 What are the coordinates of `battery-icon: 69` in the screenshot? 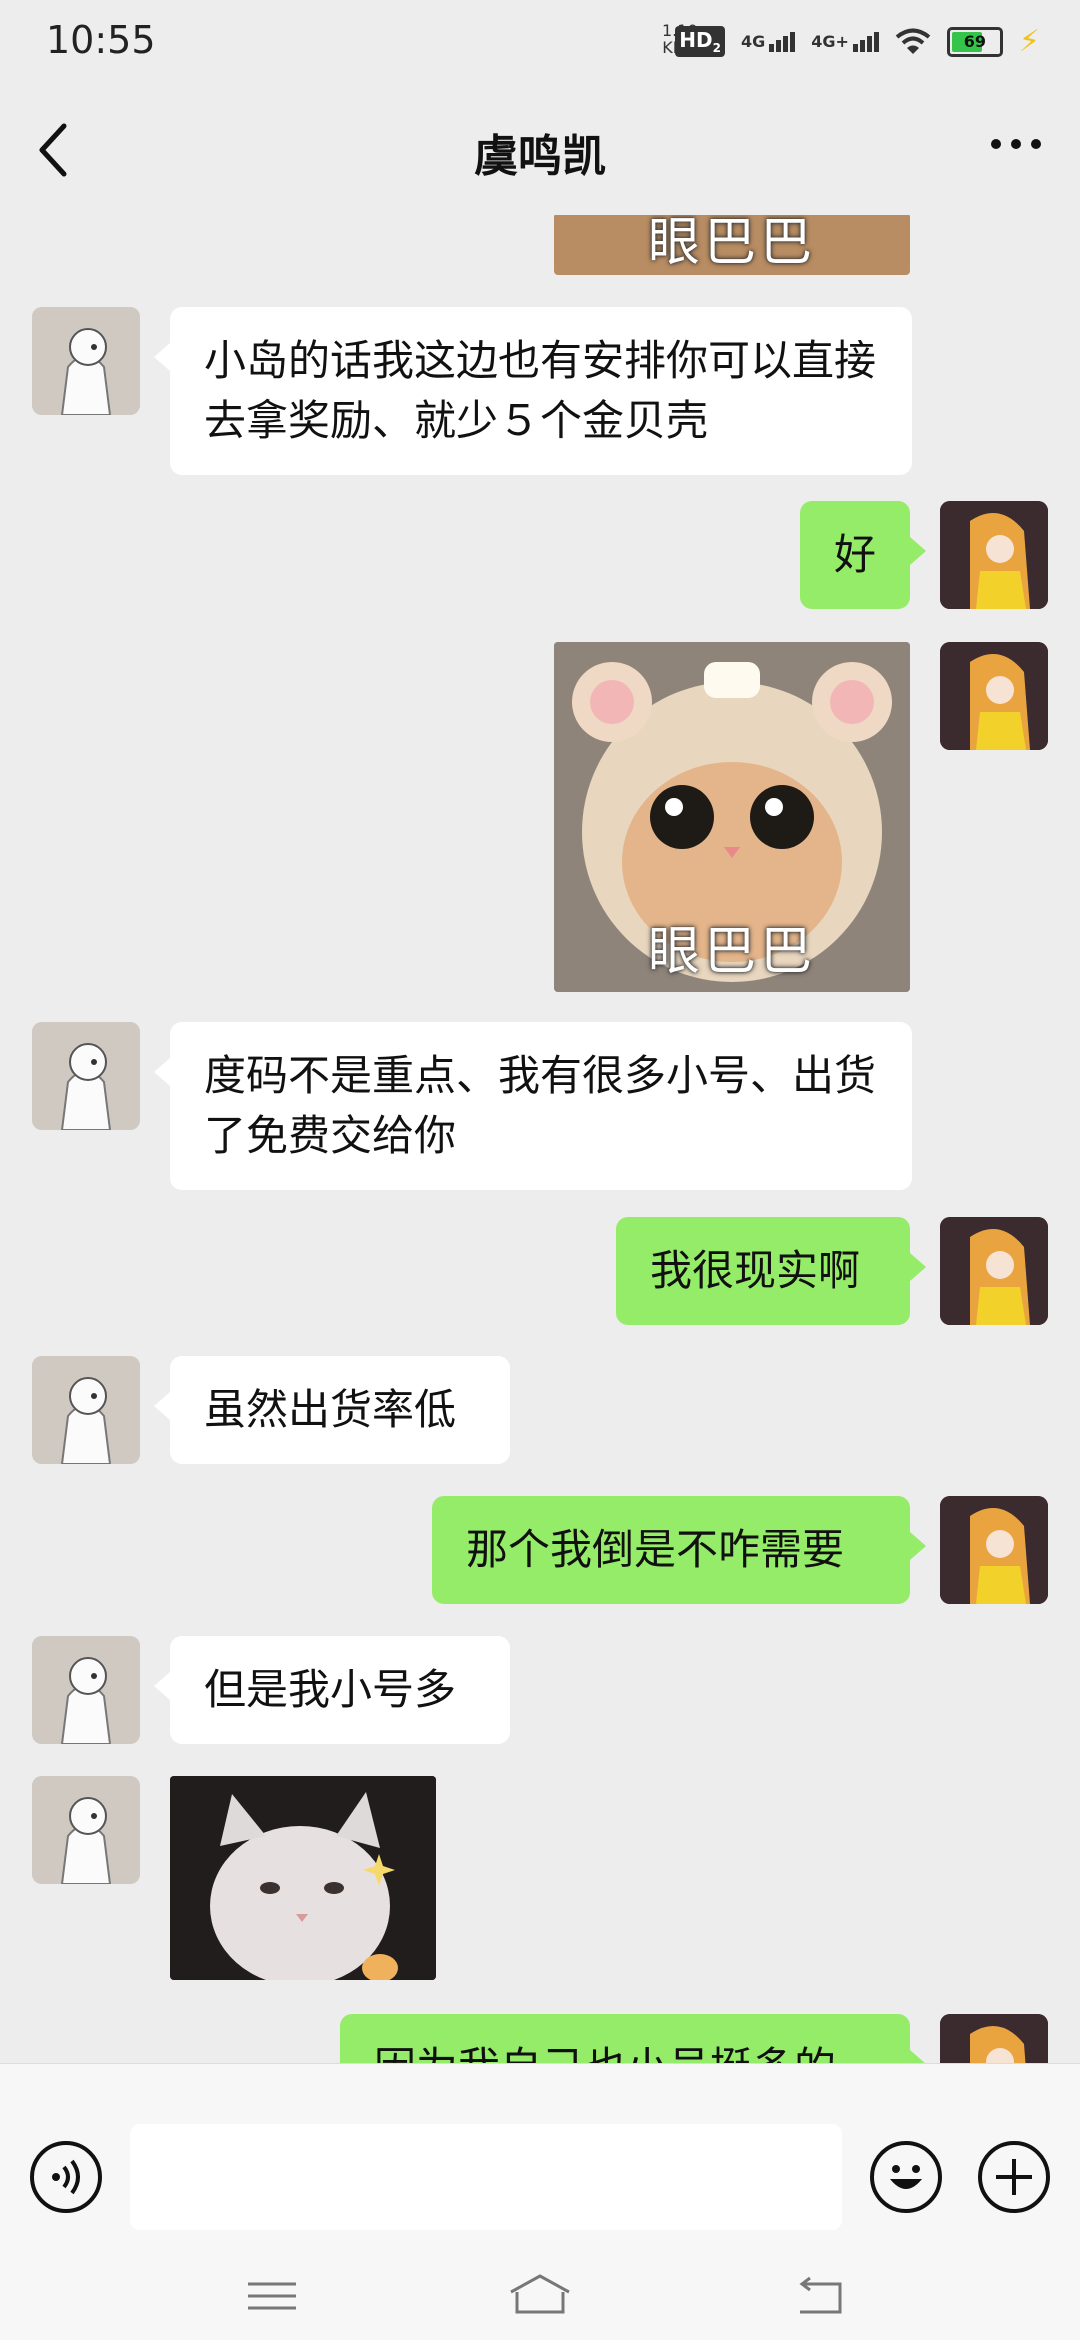 It's located at (974, 41).